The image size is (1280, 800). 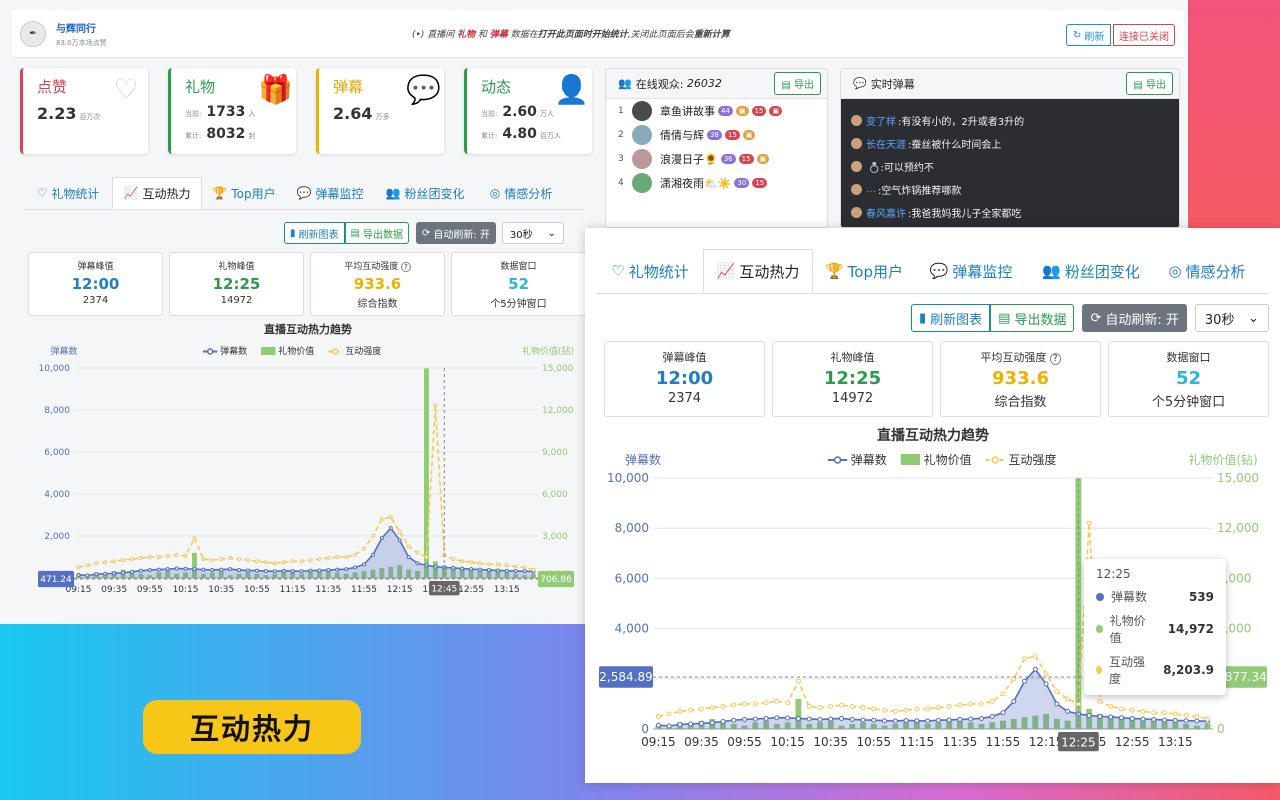 What do you see at coordinates (56, 580) in the screenshot?
I see `y-pointer-left: 471.24` at bounding box center [56, 580].